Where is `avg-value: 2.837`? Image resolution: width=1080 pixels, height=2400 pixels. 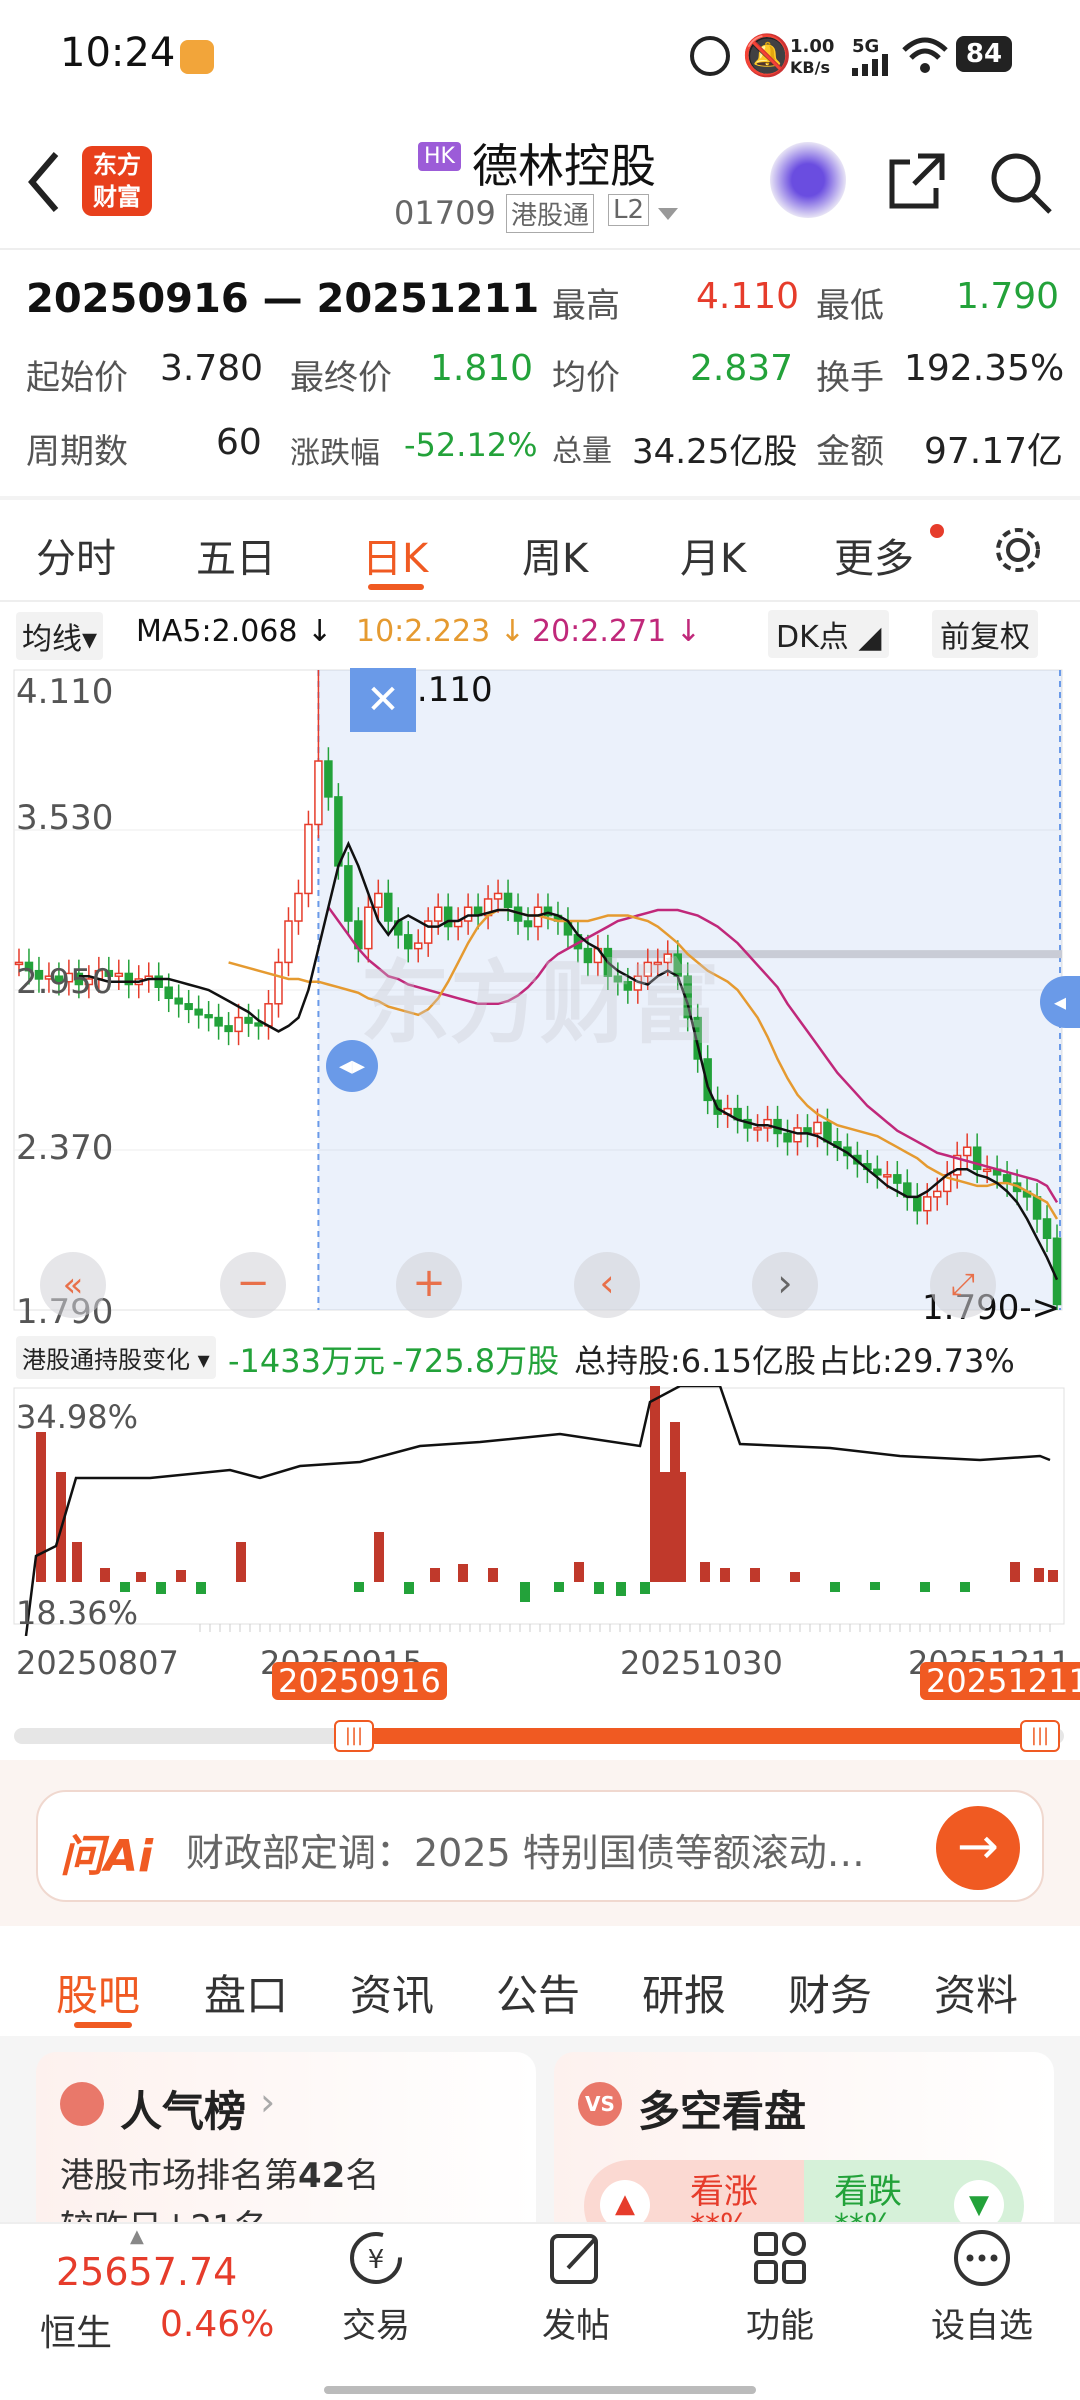
avg-value: 2.837 is located at coordinates (742, 368).